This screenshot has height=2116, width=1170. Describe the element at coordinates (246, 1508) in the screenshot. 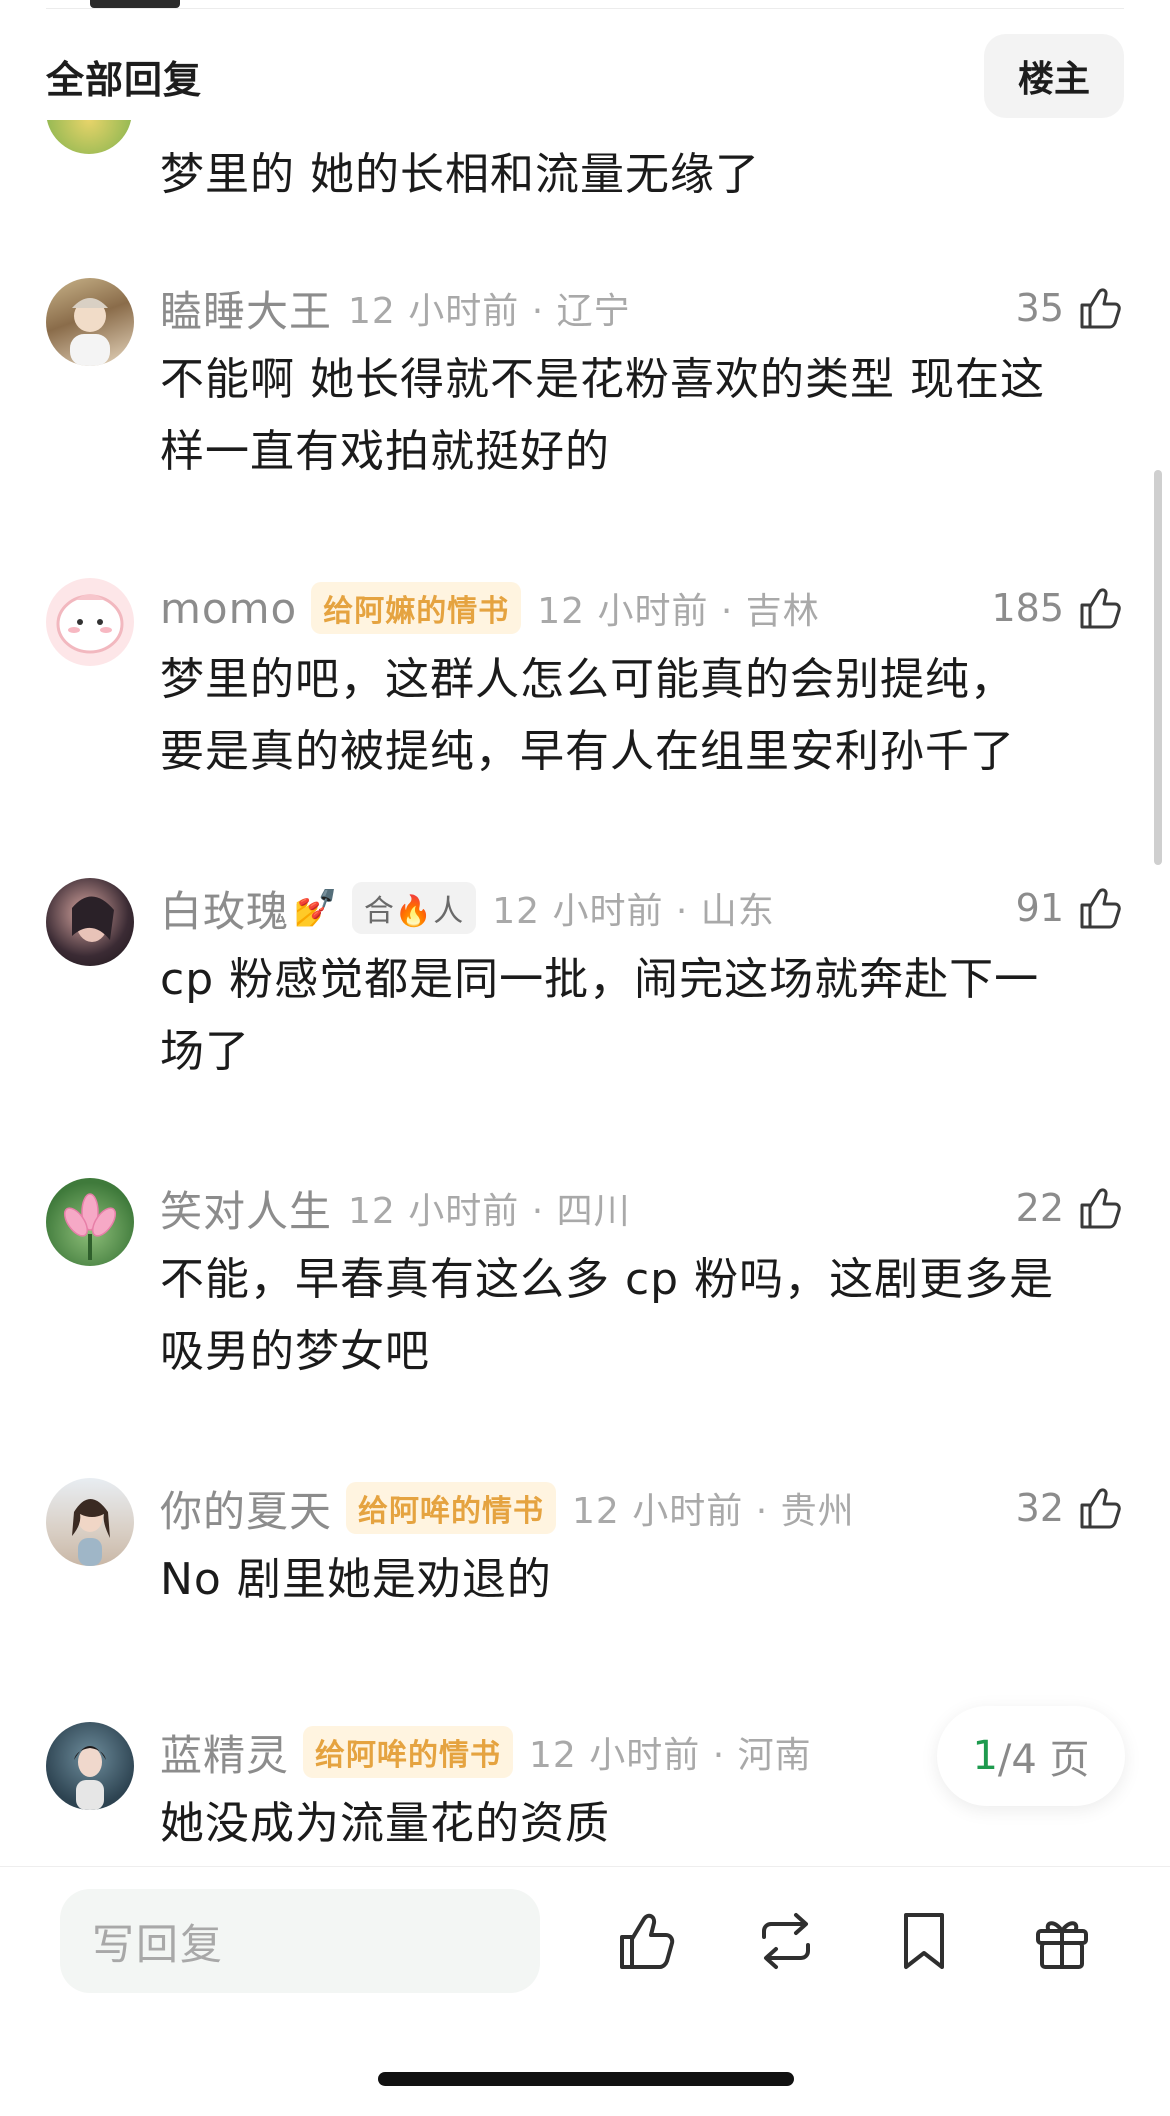

I see `username: 你的夏天` at that location.